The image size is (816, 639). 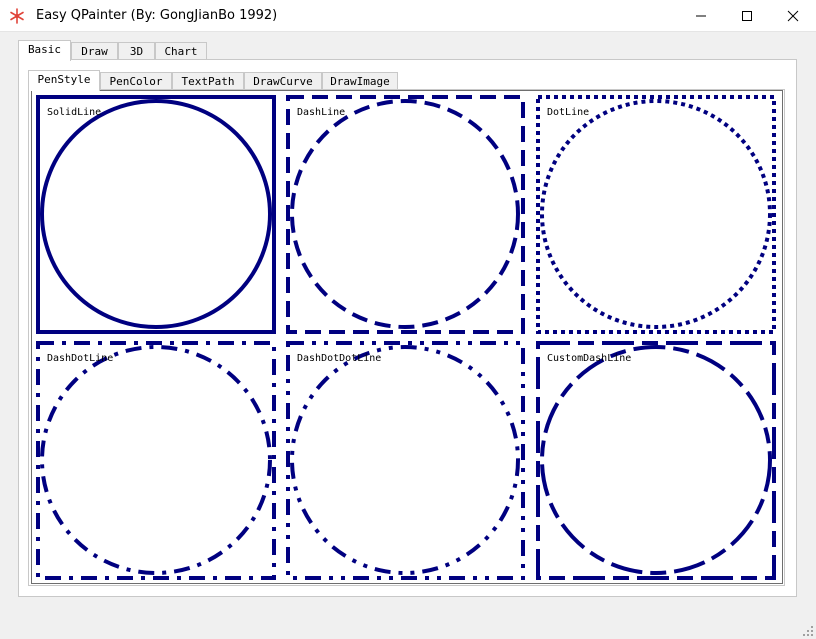 What do you see at coordinates (589, 358) in the screenshot?
I see `label-customdashline: CustomDashLine` at bounding box center [589, 358].